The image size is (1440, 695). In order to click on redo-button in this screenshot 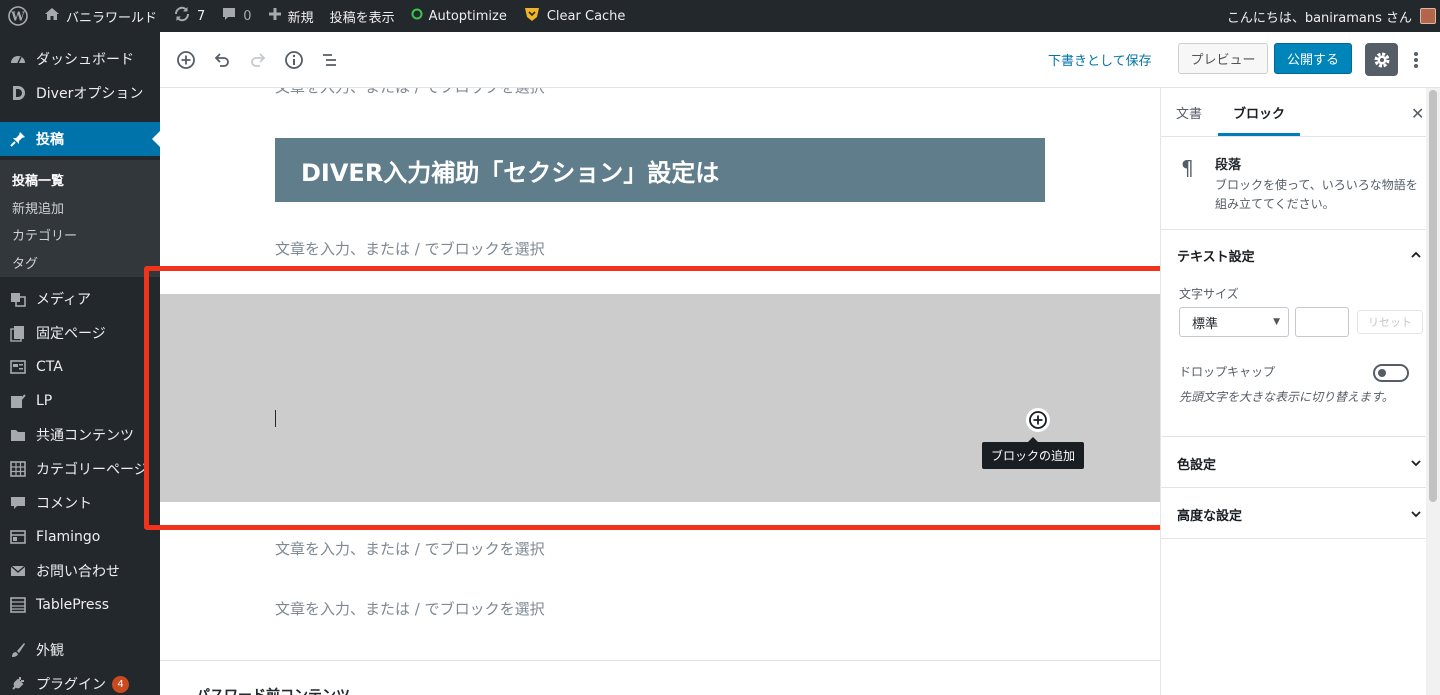, I will do `click(258, 60)`.